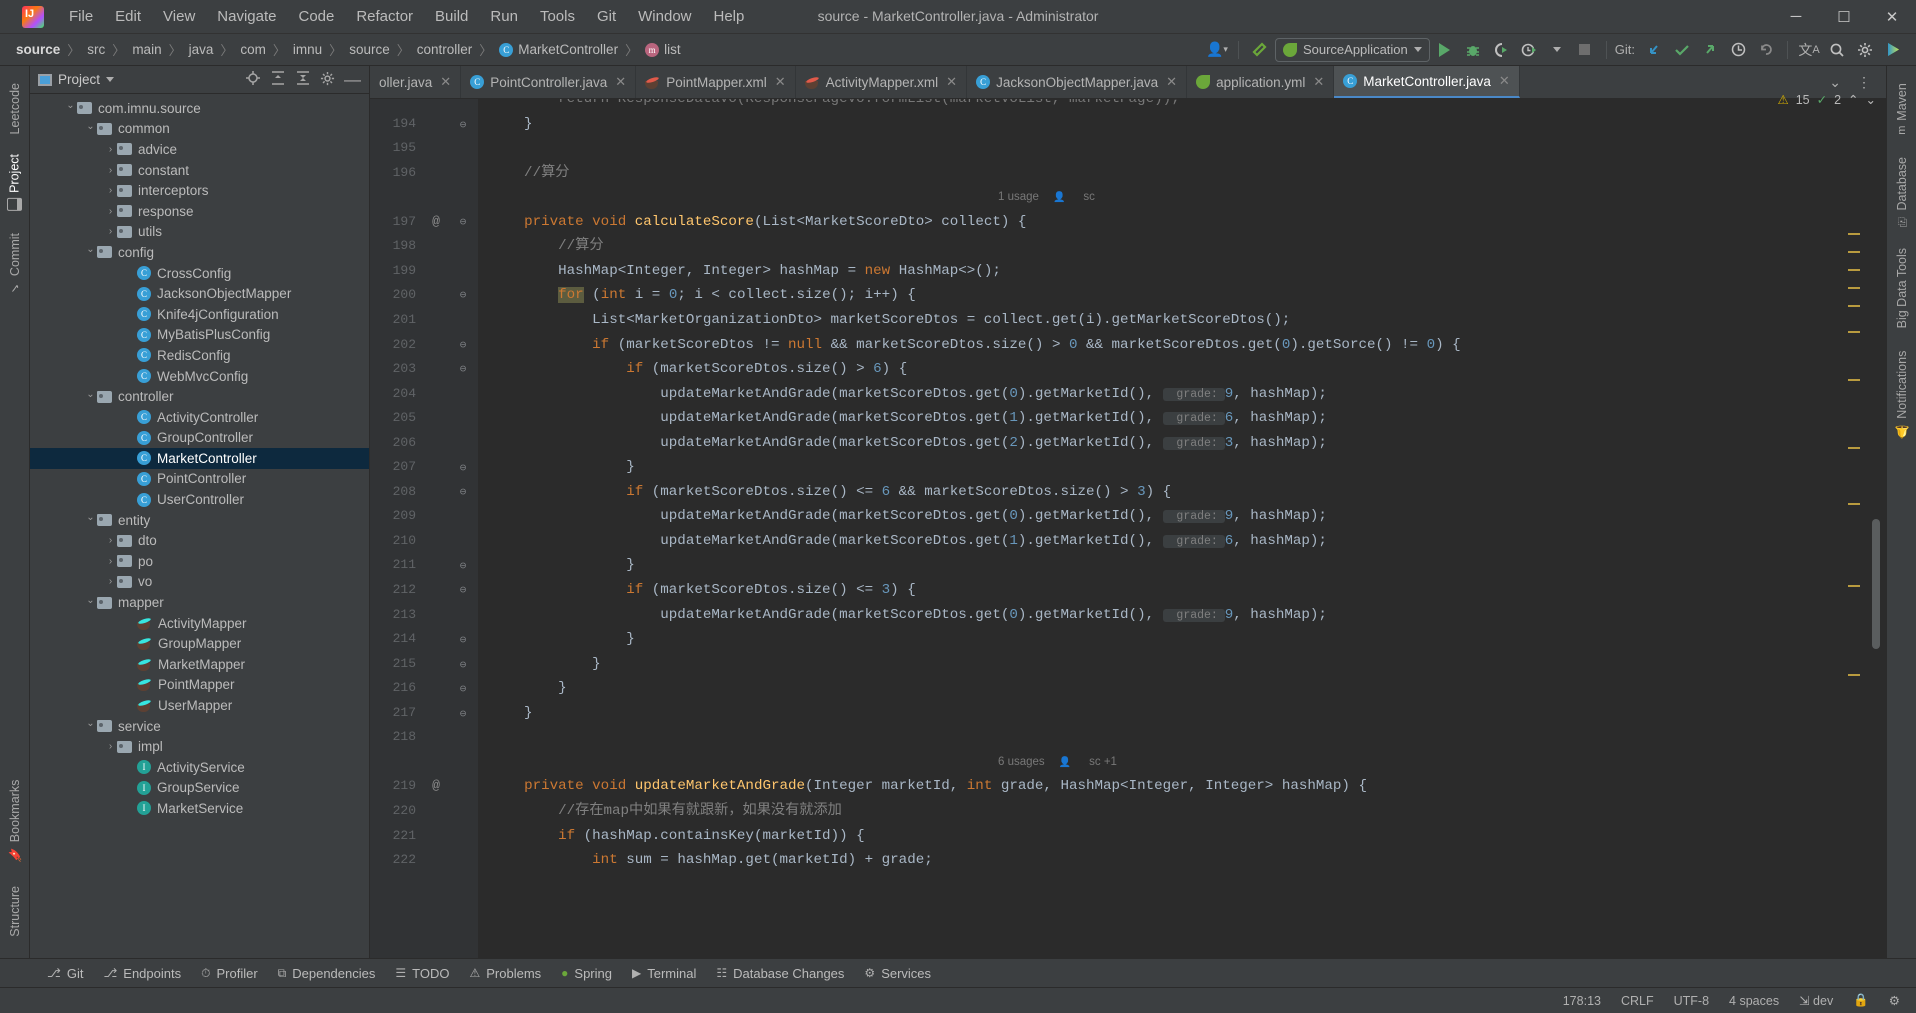 This screenshot has width=1916, height=1013. Describe the element at coordinates (352, 79) in the screenshot. I see `hide-panel-icon: —` at that location.